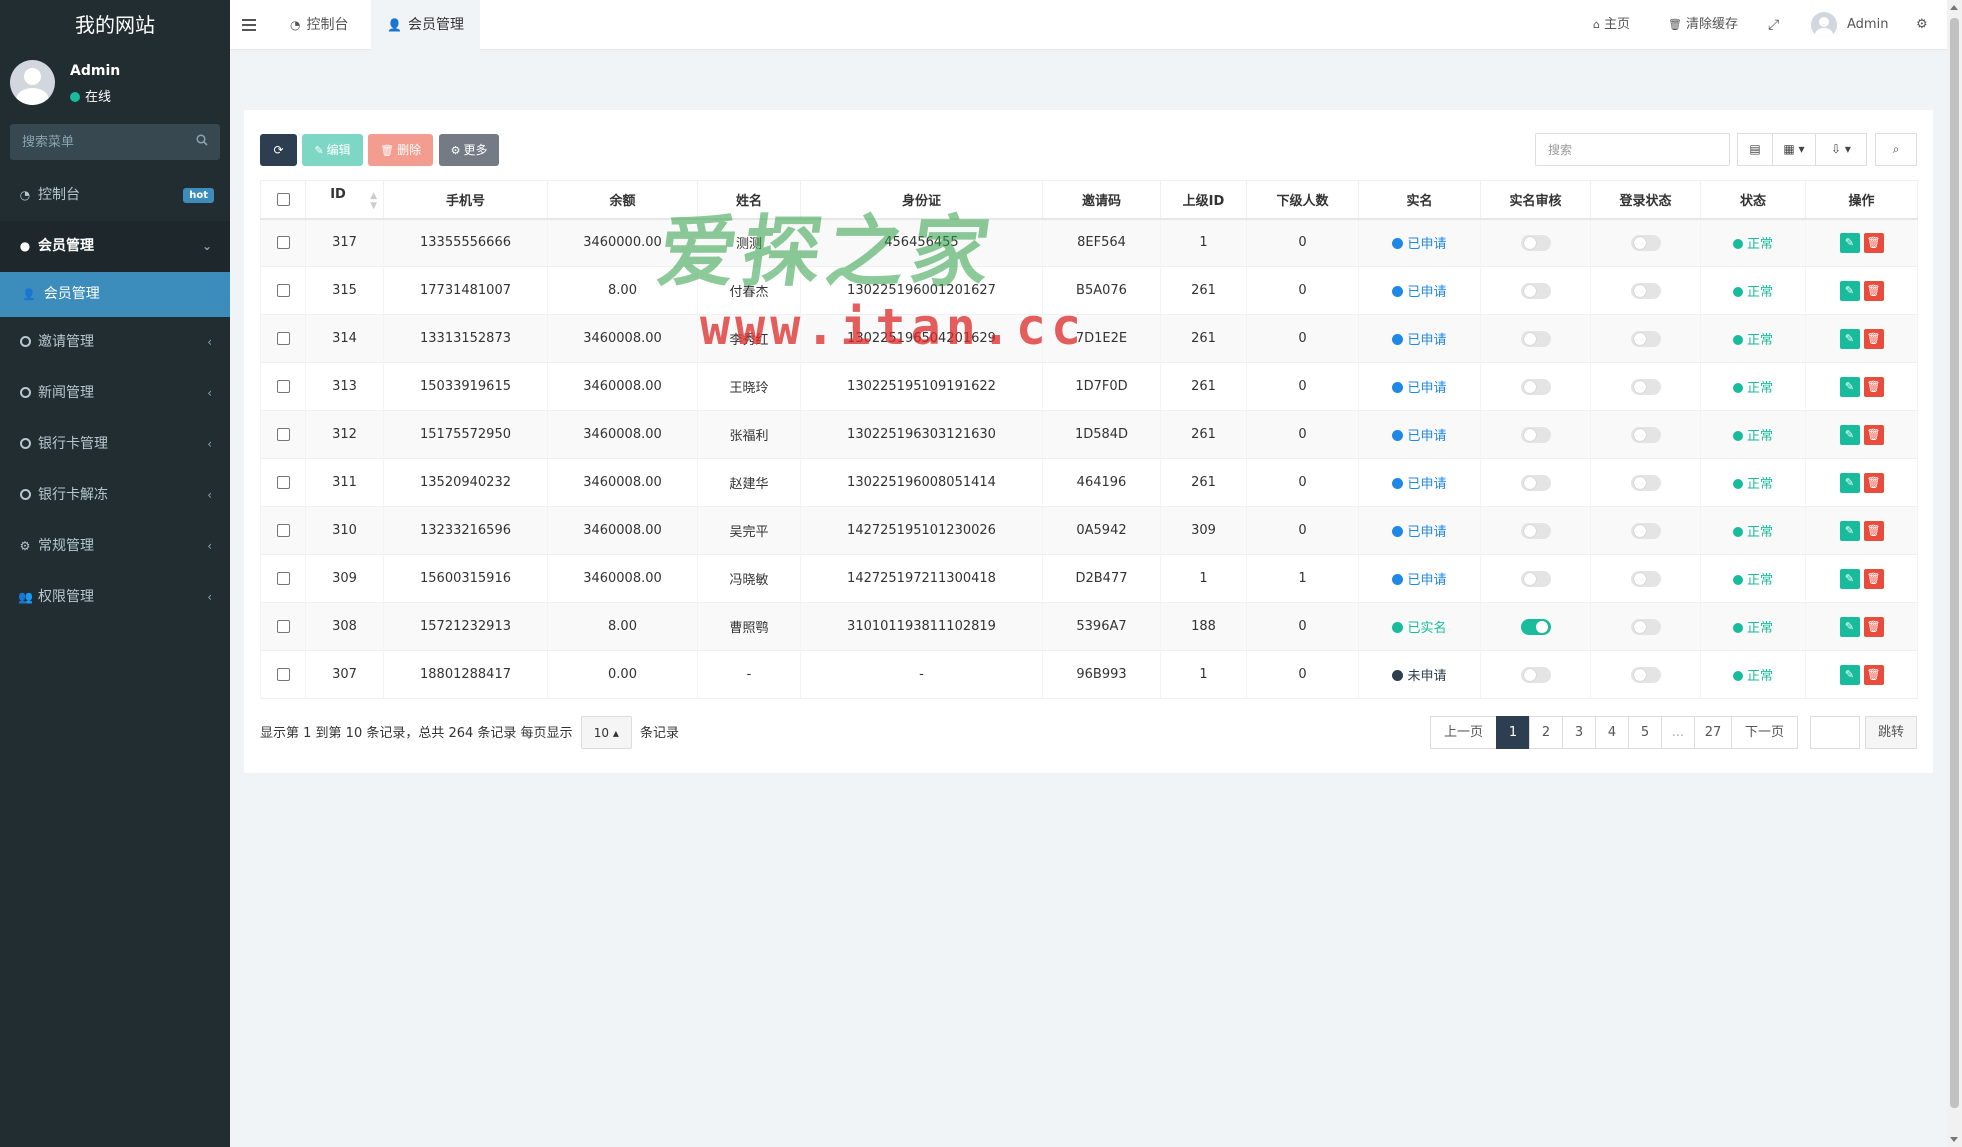 This screenshot has height=1147, width=1962. What do you see at coordinates (332, 150) in the screenshot?
I see `edit-button: ✎ 编辑` at bounding box center [332, 150].